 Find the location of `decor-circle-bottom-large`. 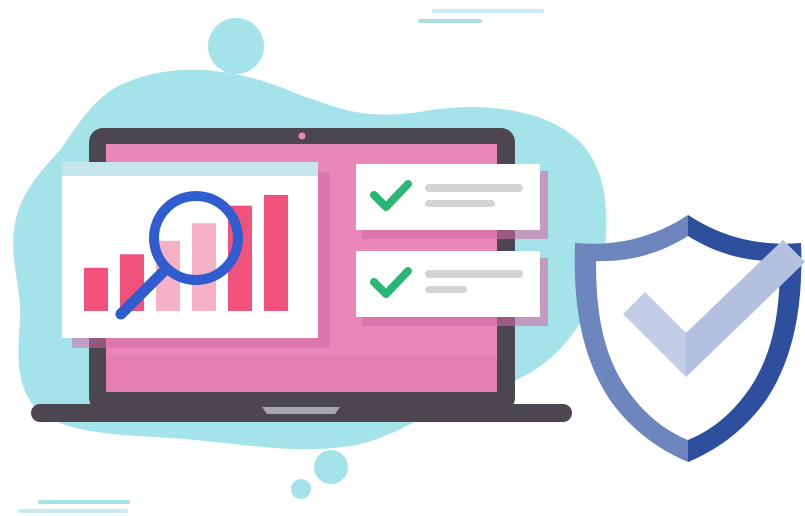

decor-circle-bottom-large is located at coordinates (331, 467).